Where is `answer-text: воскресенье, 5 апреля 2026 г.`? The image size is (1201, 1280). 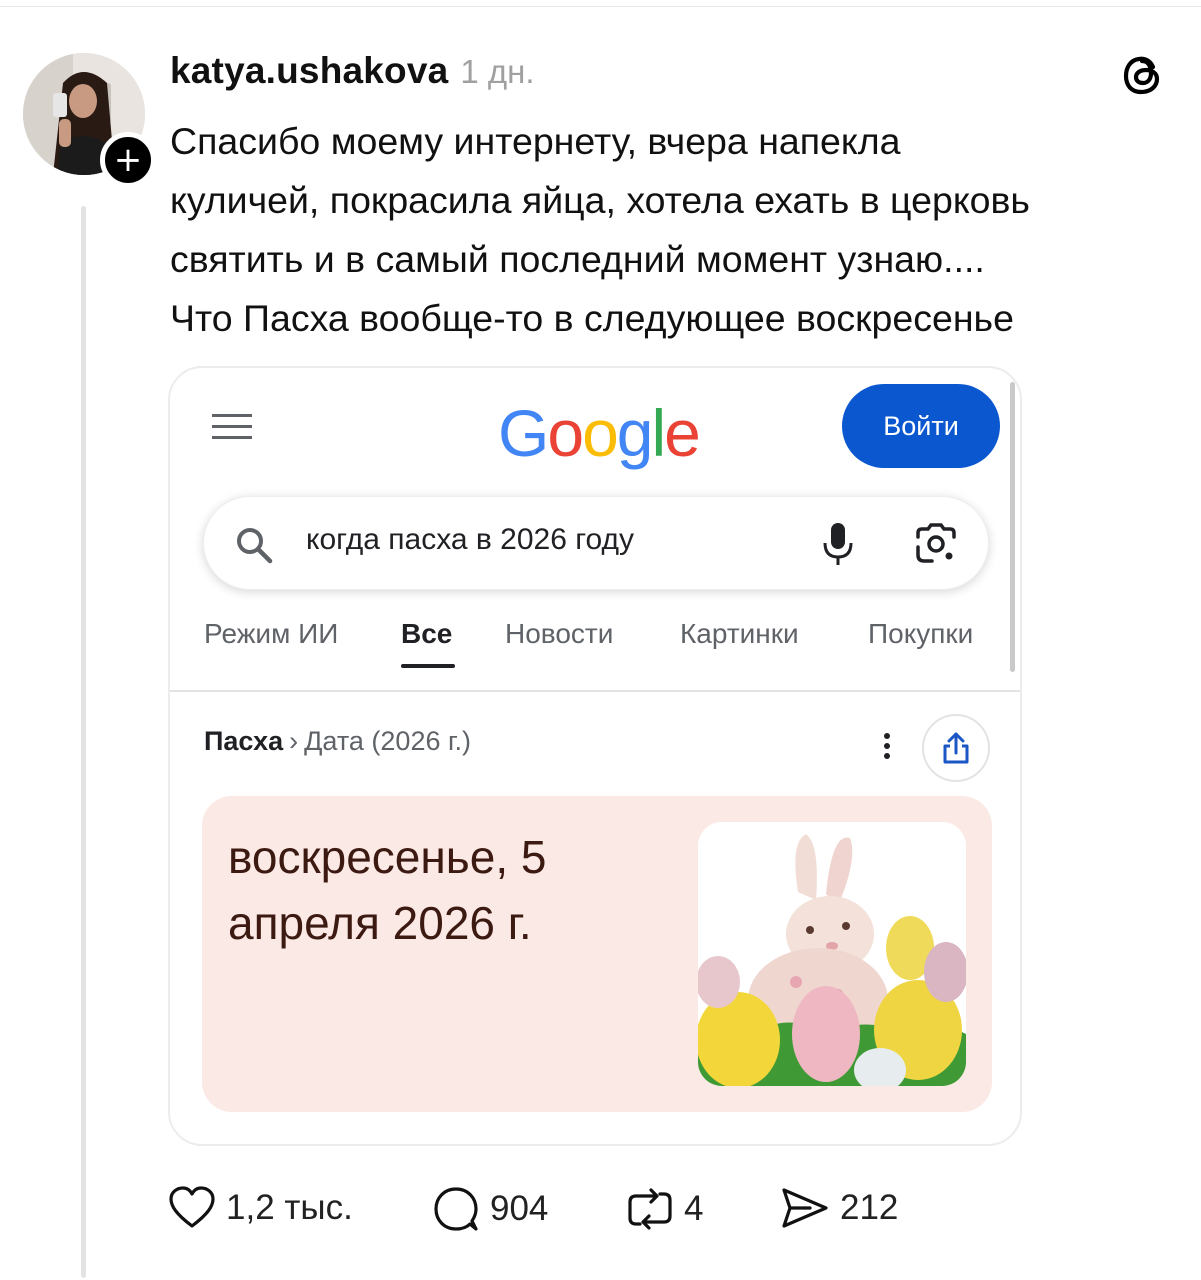 answer-text: воскресенье, 5 апреля 2026 г. is located at coordinates (438, 890).